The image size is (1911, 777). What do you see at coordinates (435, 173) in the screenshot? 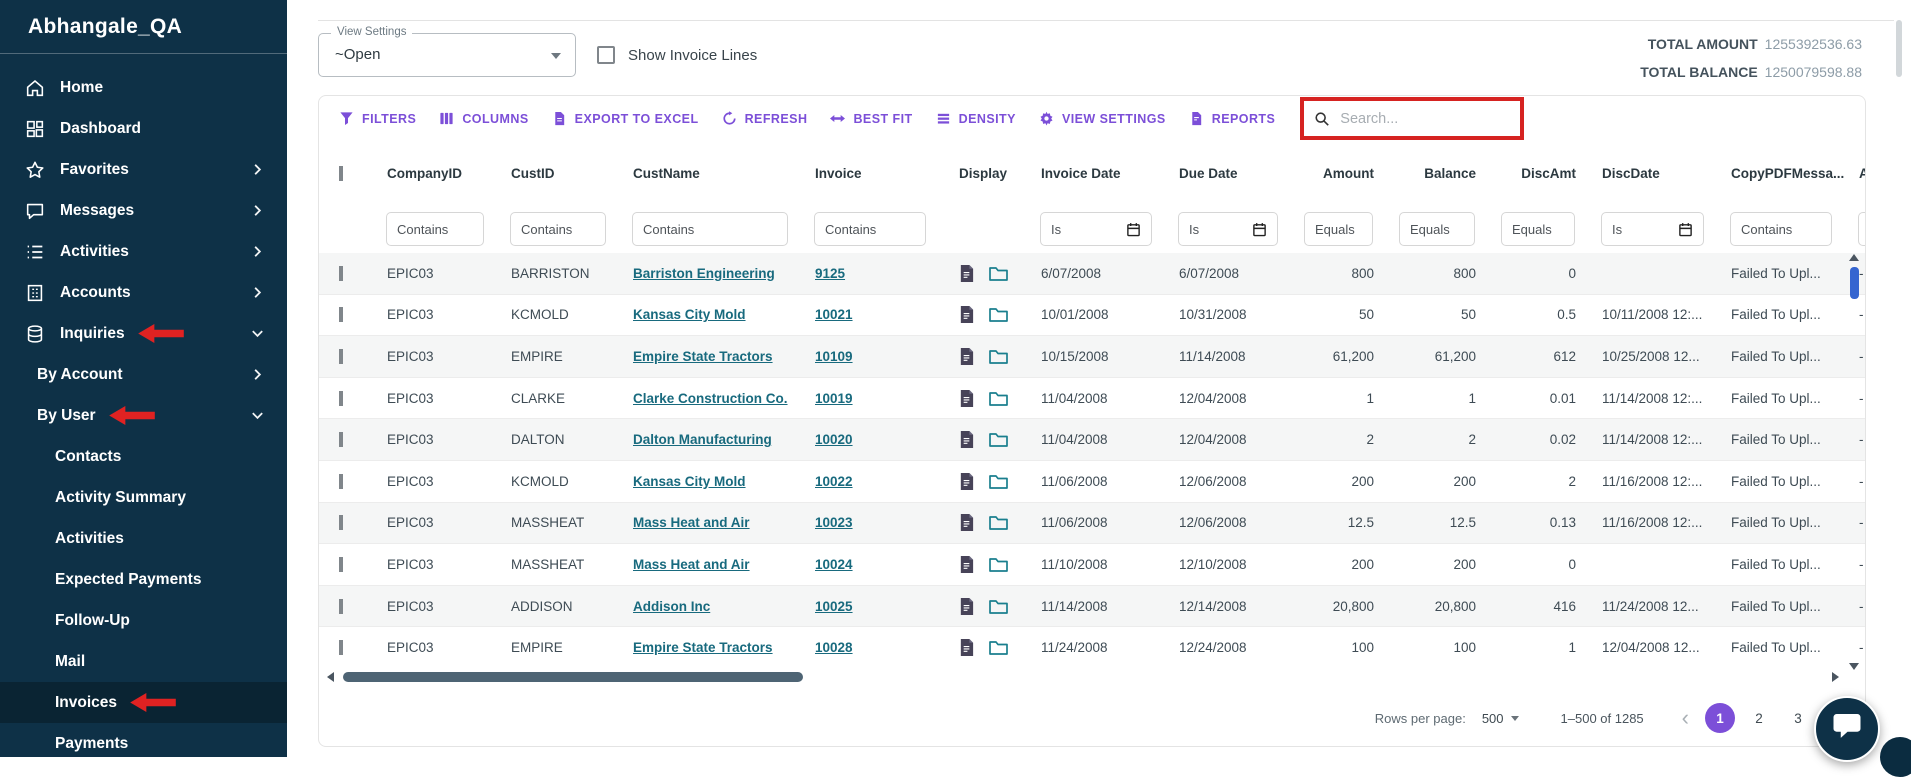
I see `column-header-company: CompanyID` at bounding box center [435, 173].